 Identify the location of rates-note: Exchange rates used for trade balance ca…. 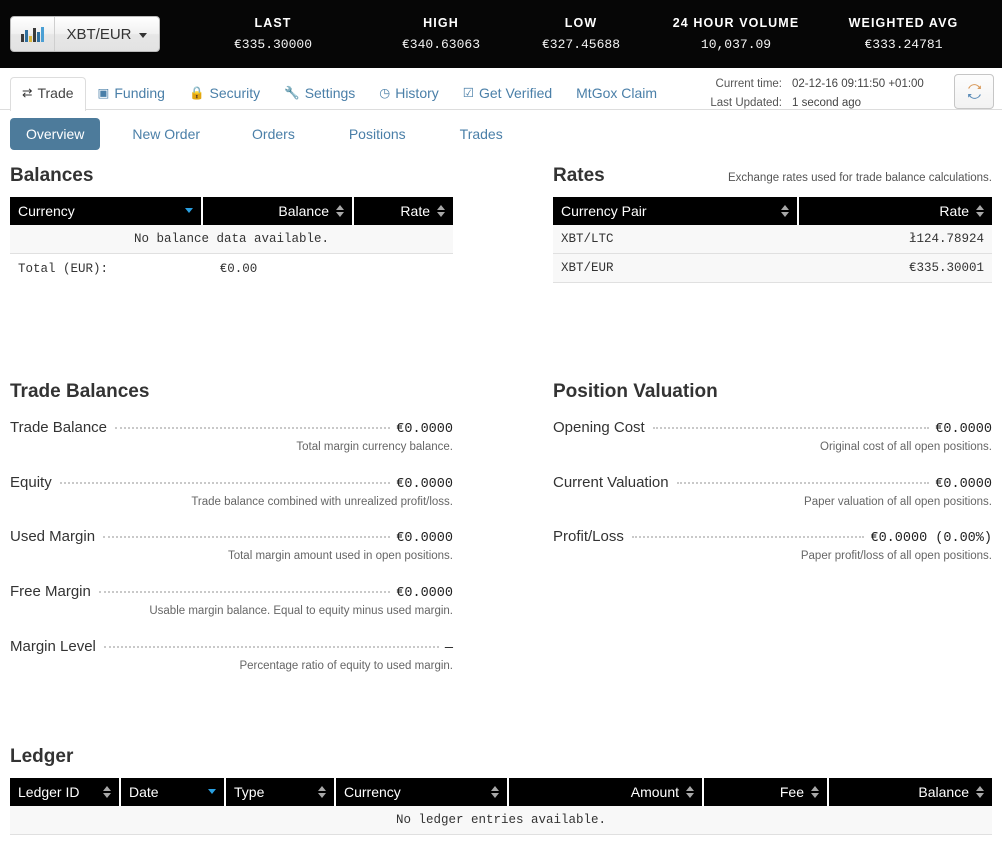
(859, 178).